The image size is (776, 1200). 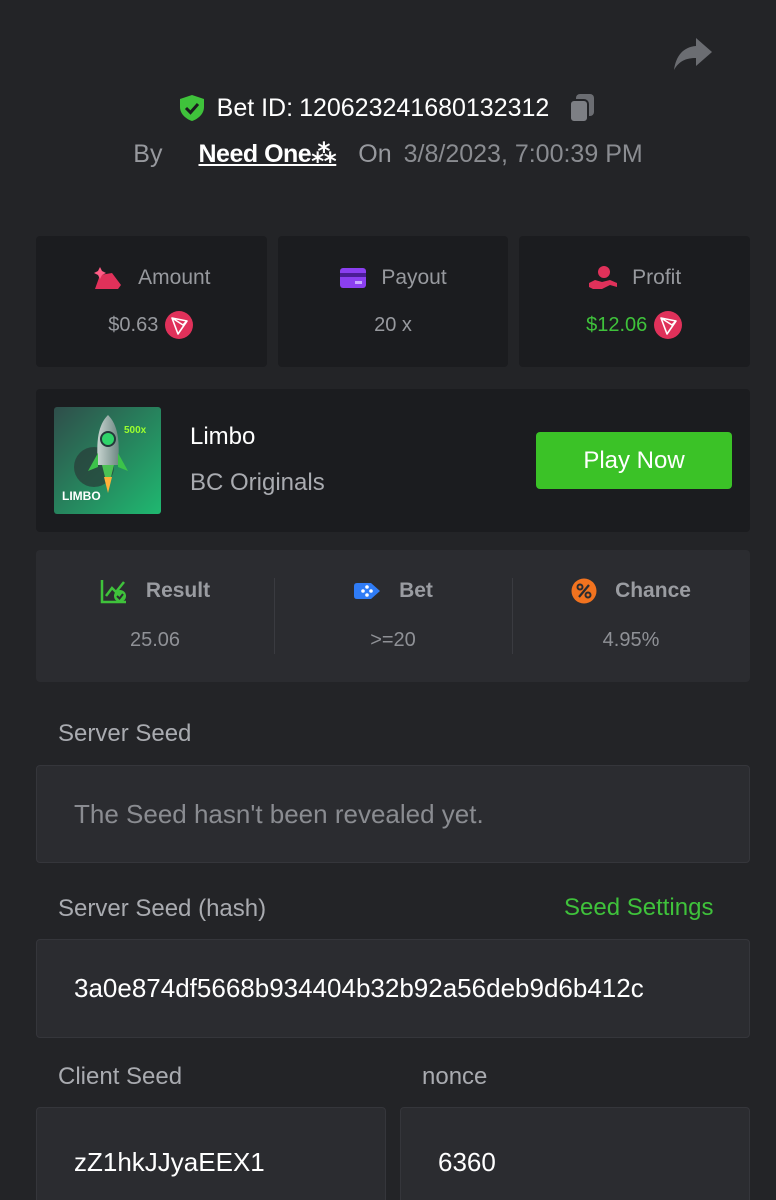 What do you see at coordinates (353, 278) in the screenshot?
I see `payout-card-icon` at bounding box center [353, 278].